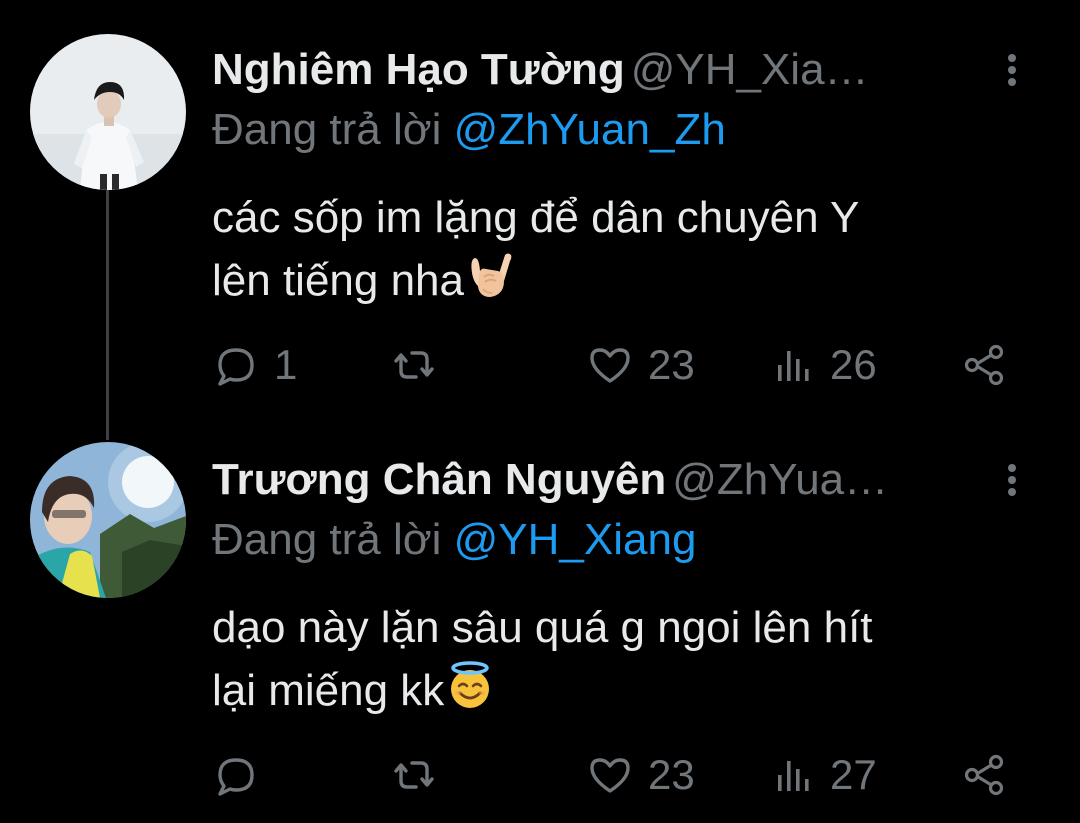  I want to click on reply-mention-link: @YH_Xiang, so click(575, 539).